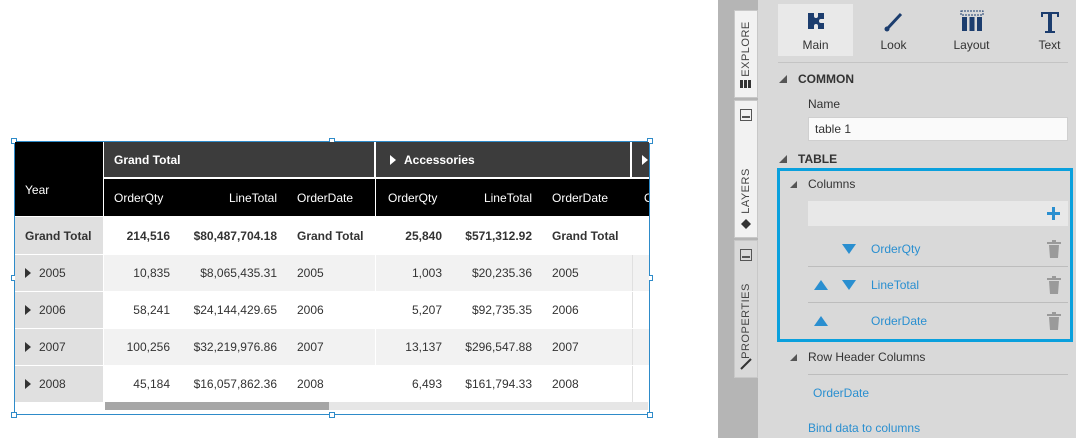 This screenshot has width=1076, height=438. I want to click on name-input, so click(938, 129).